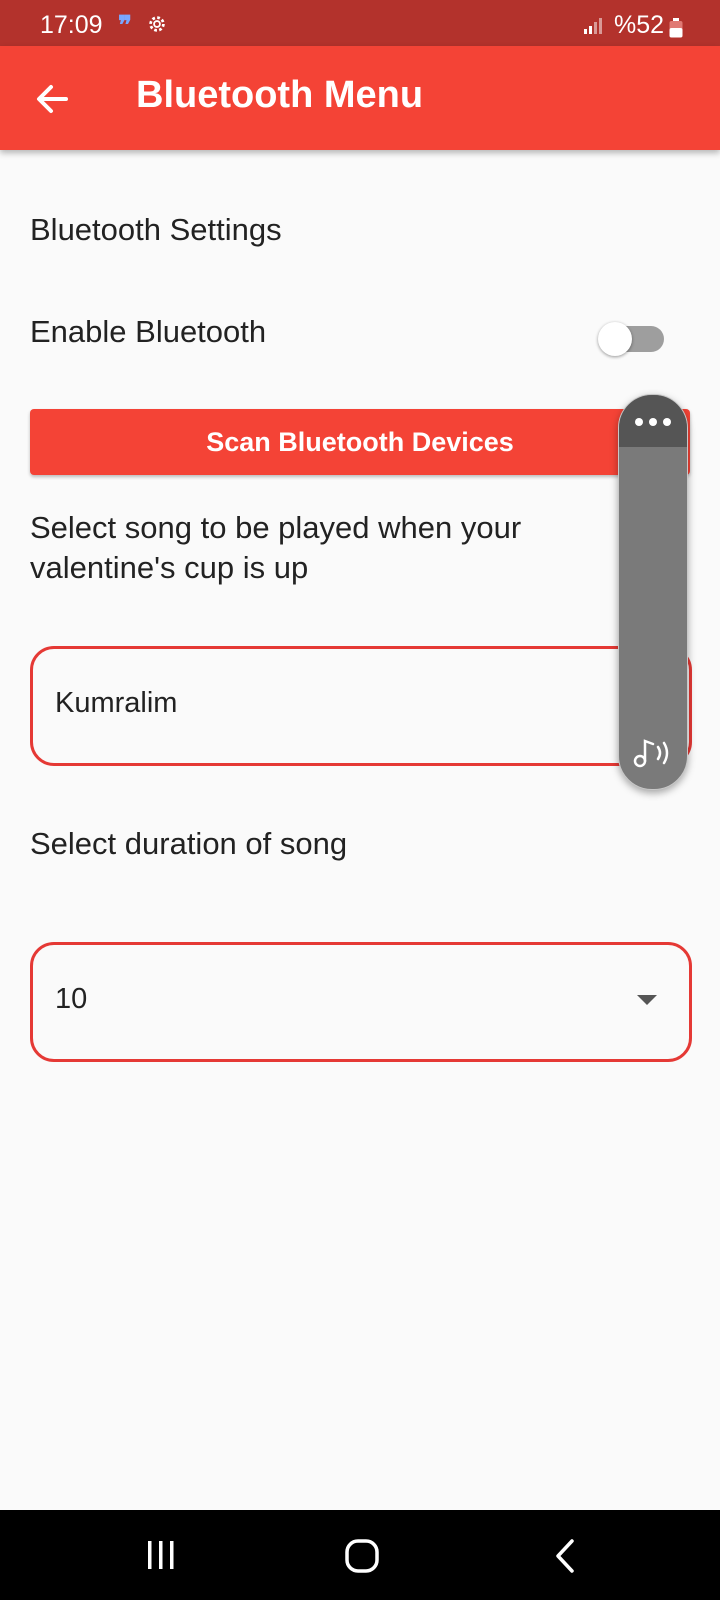 This screenshot has height=1600, width=720. I want to click on battery-percentage: %52, so click(639, 25).